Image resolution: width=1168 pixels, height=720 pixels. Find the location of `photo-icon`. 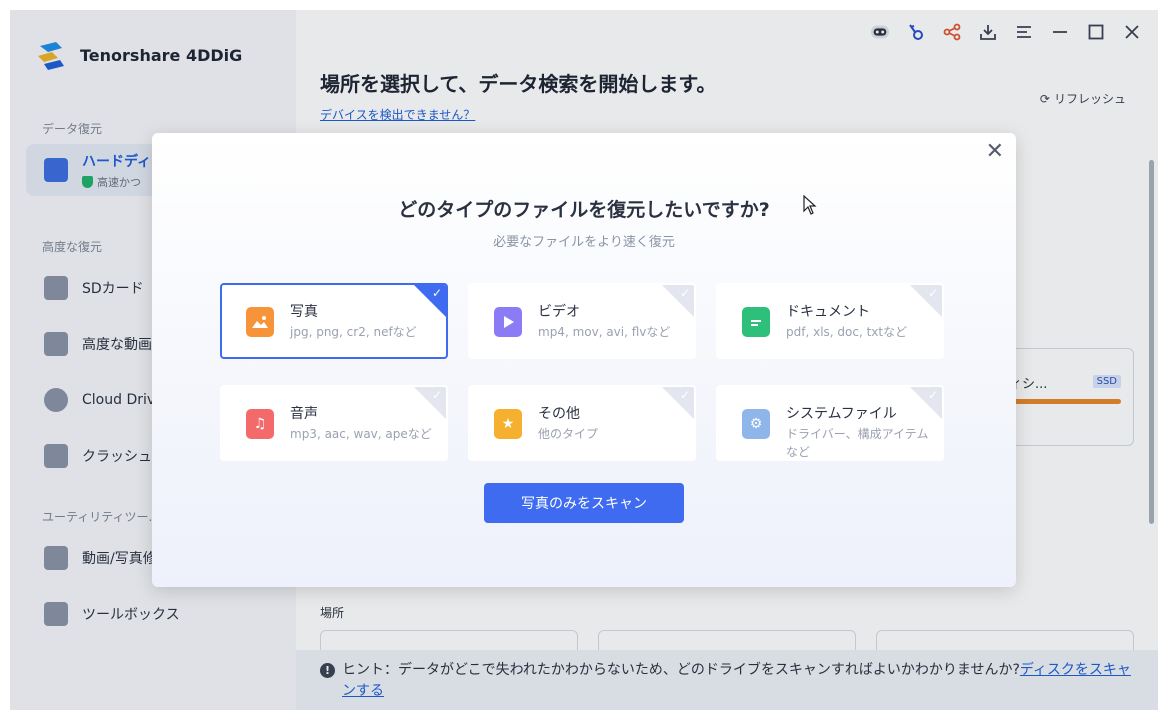

photo-icon is located at coordinates (260, 322).